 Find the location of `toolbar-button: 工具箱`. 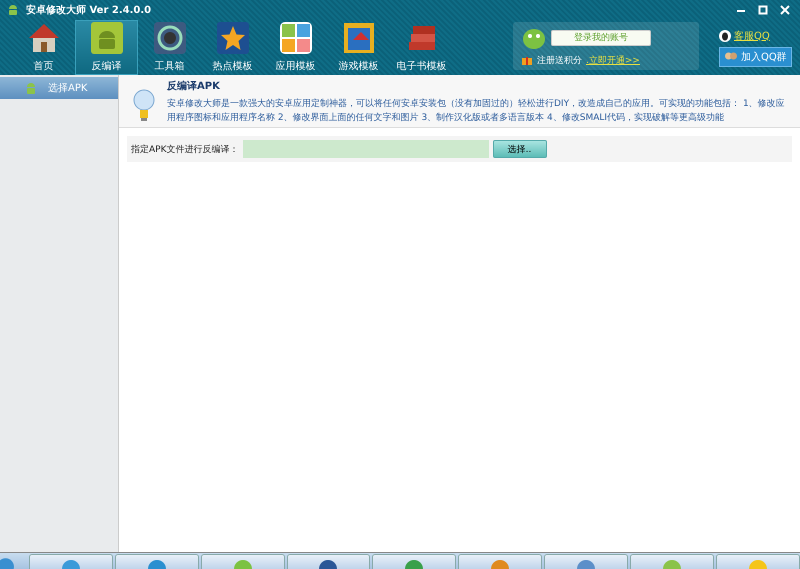

toolbar-button: 工具箱 is located at coordinates (169, 47).